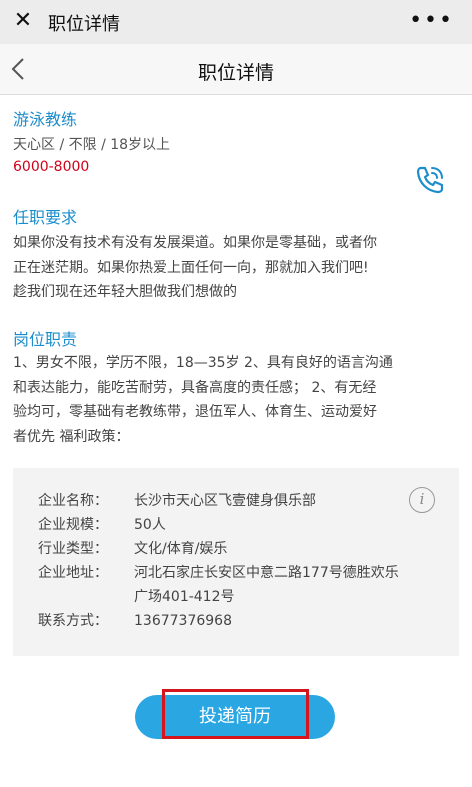 The image size is (472, 787). Describe the element at coordinates (181, 549) in the screenshot. I see `industry-value: 文化/体育/娱乐` at that location.